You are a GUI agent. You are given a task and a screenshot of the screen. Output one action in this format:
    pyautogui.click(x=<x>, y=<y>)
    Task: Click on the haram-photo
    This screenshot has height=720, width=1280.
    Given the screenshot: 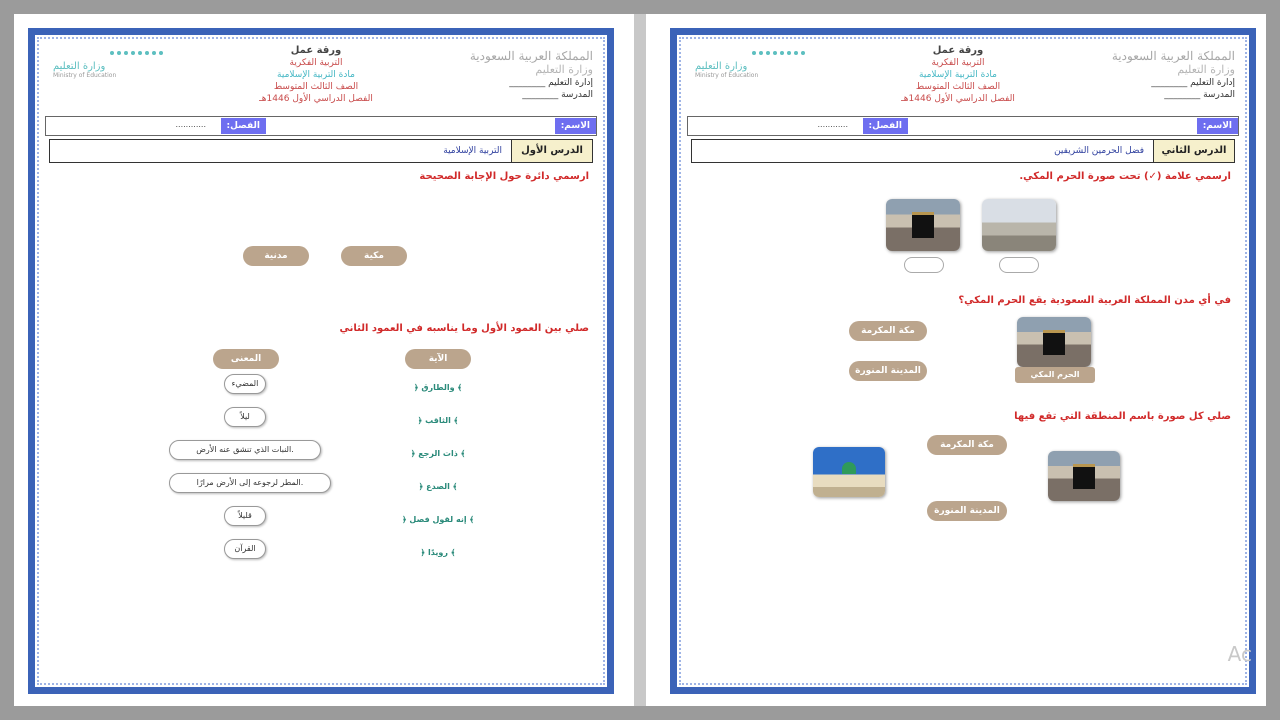 What is the action you would take?
    pyautogui.click(x=1019, y=225)
    